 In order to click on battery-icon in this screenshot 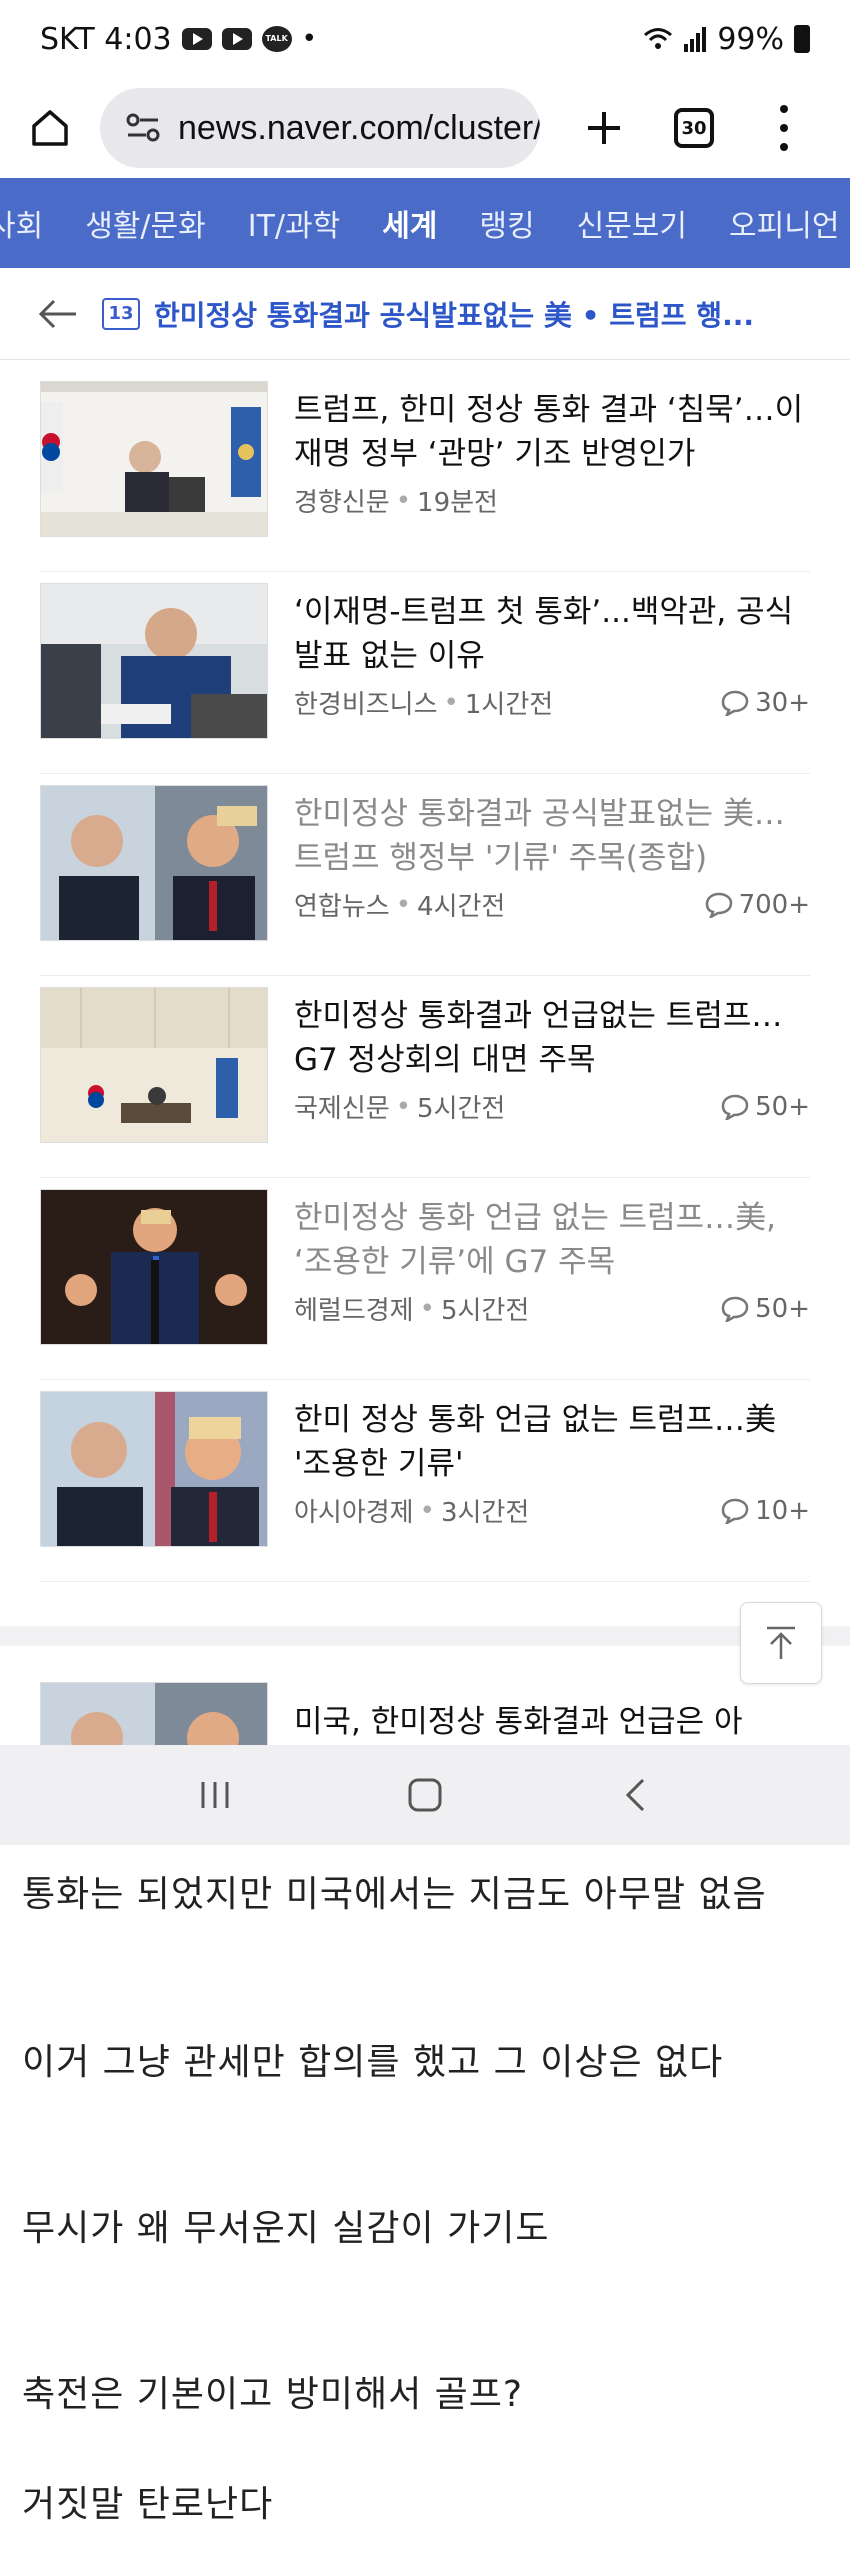, I will do `click(802, 39)`.